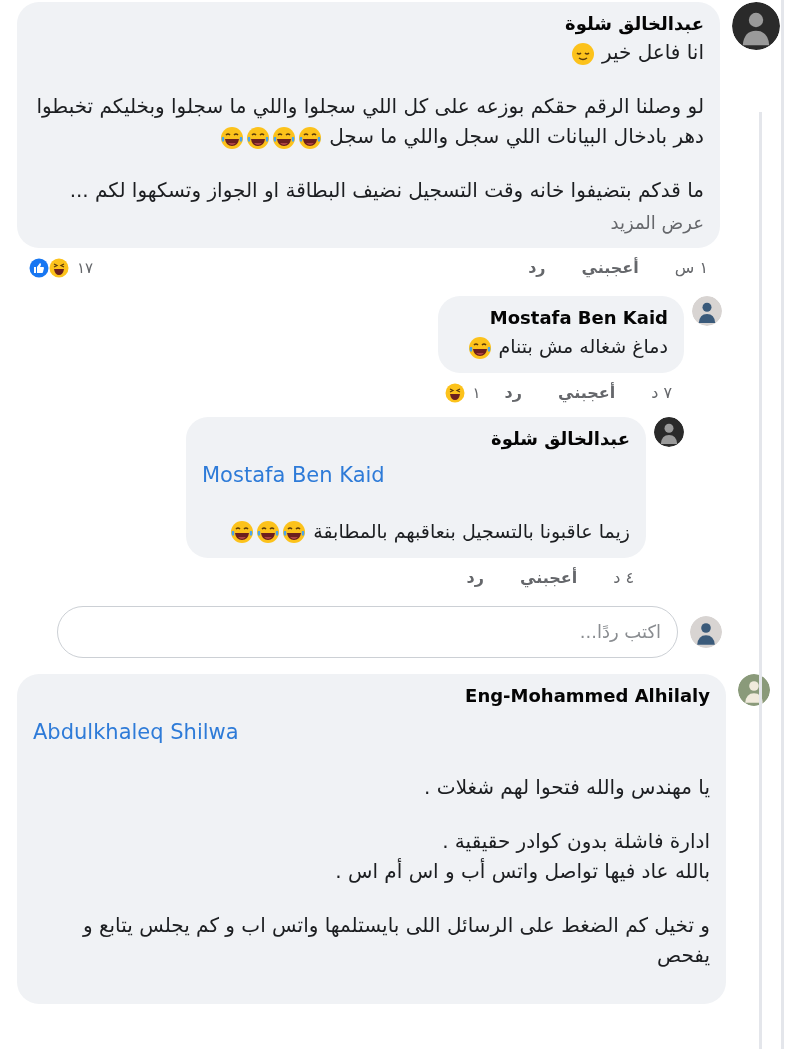 The height and width of the screenshot is (1049, 800). What do you see at coordinates (371, 695) in the screenshot?
I see `author-name: Eng-Mohammed Alhilaly` at bounding box center [371, 695].